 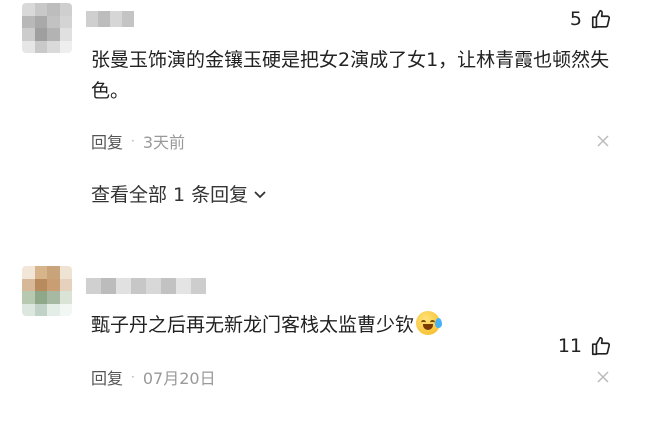 What do you see at coordinates (429, 323) in the screenshot?
I see `laughing-crying-emoji` at bounding box center [429, 323].